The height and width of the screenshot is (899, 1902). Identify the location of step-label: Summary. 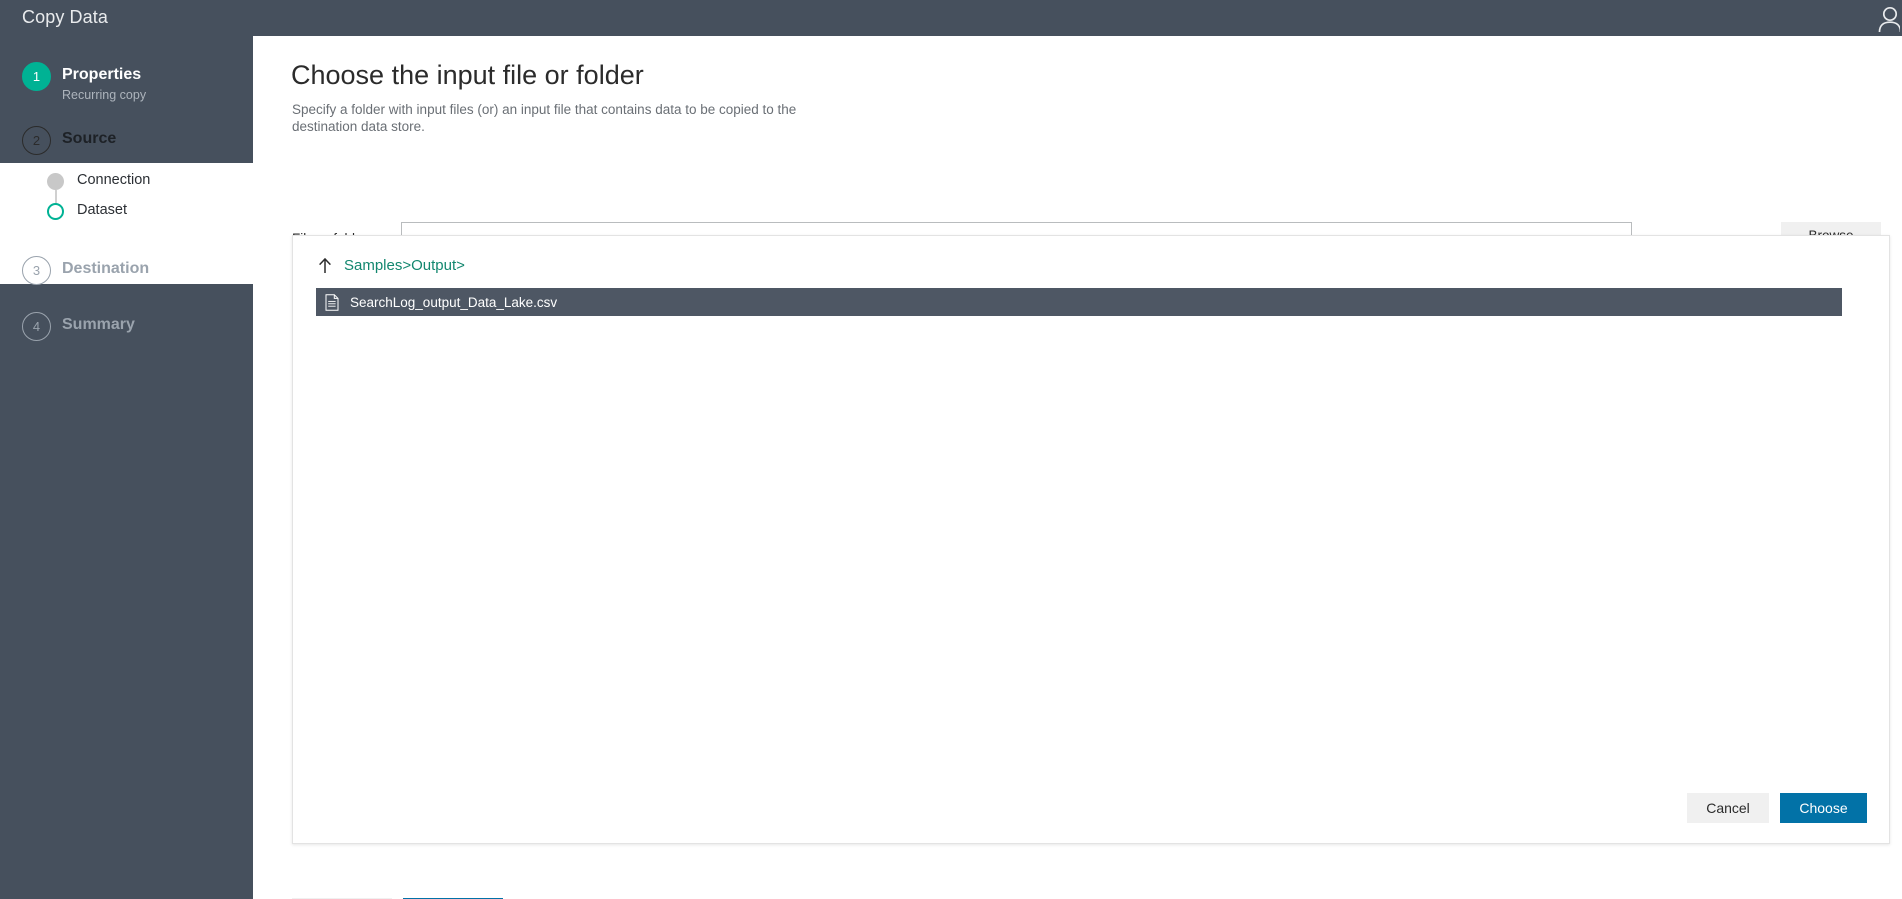
(98, 324).